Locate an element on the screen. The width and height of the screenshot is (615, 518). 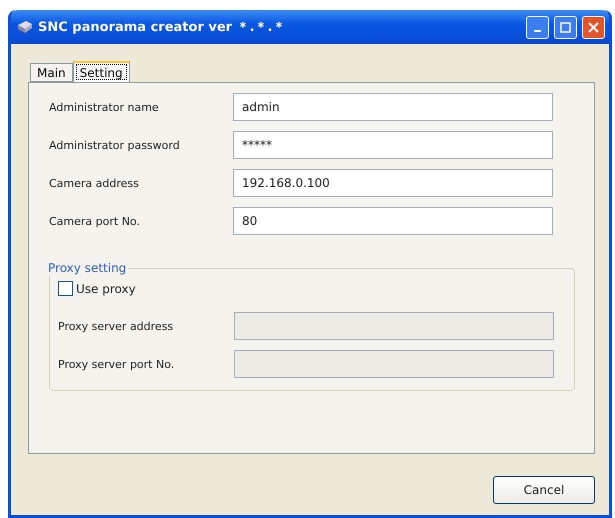
input-field: 80 is located at coordinates (393, 221).